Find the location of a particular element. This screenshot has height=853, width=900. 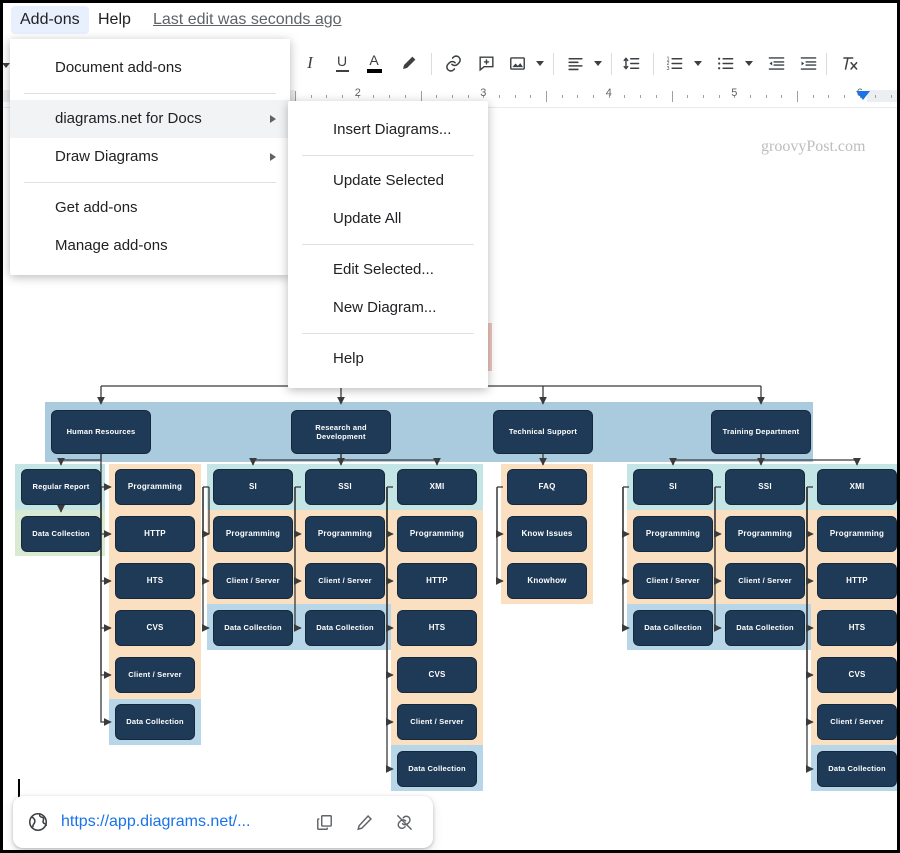

decrease-indent-icon is located at coordinates (776, 63).